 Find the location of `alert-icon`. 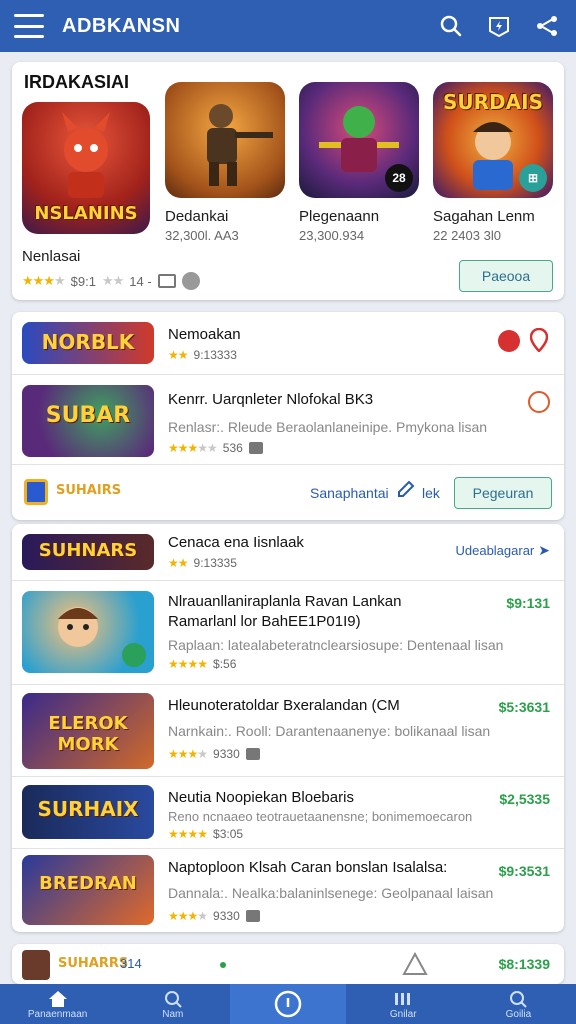

alert-icon is located at coordinates (509, 341).